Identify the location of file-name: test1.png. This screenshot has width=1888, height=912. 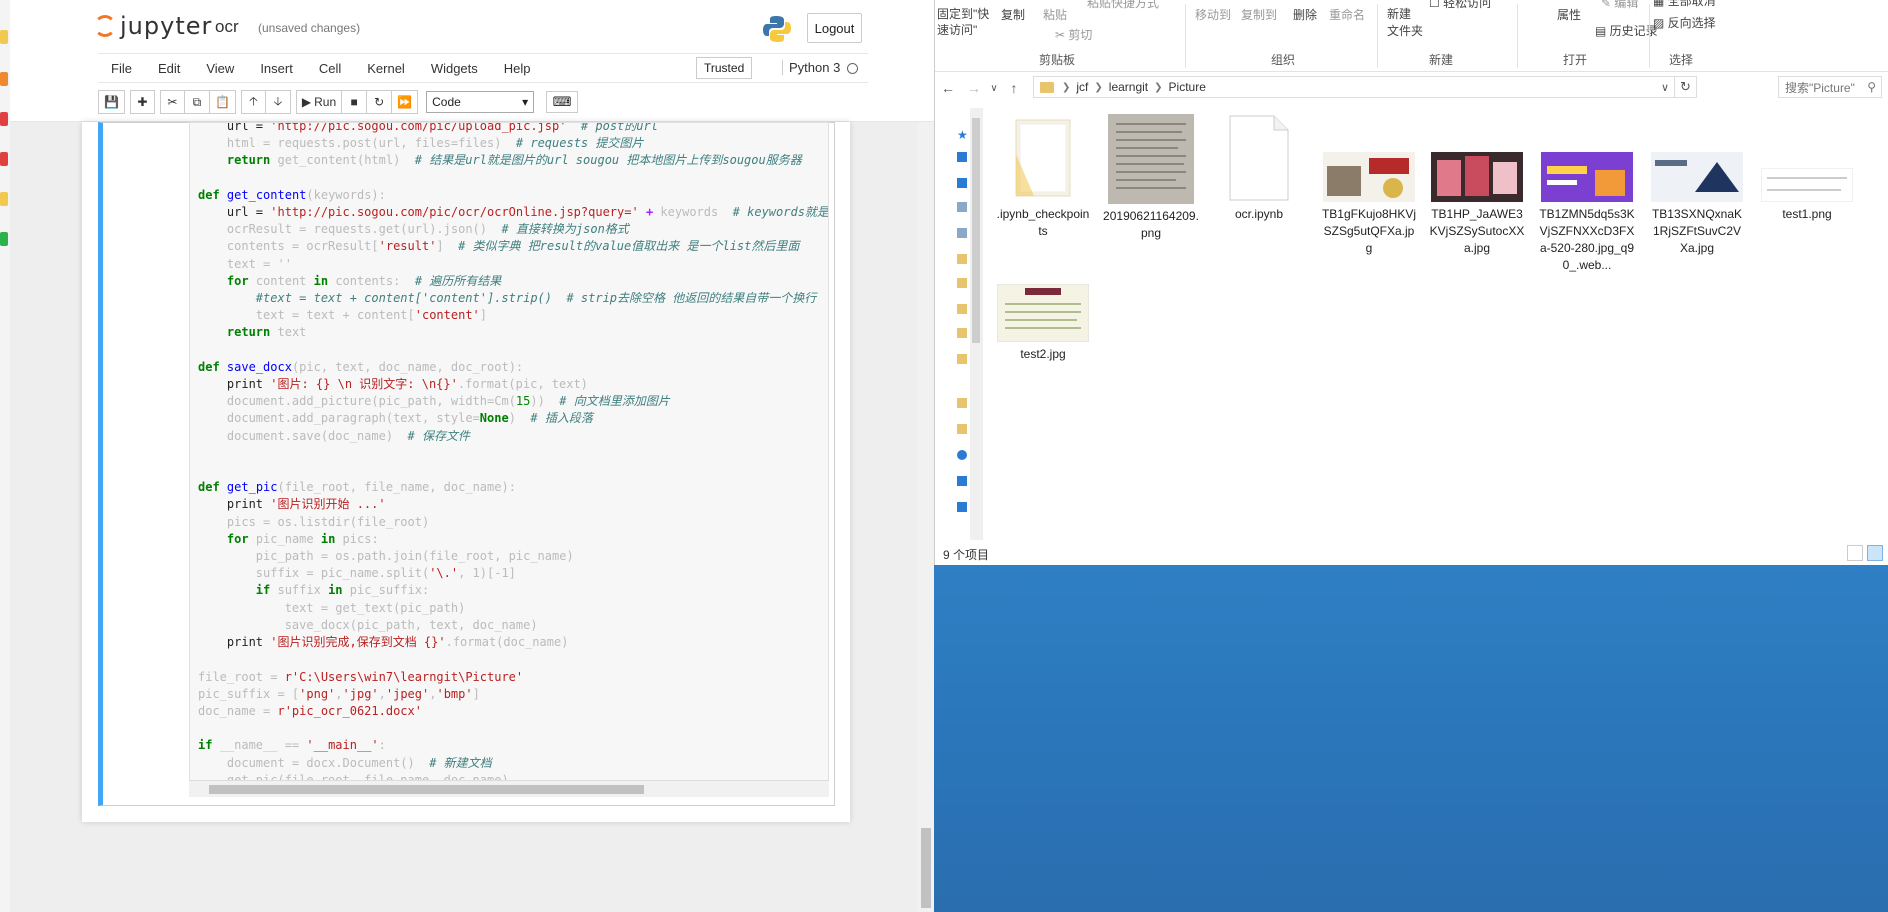
(1807, 214).